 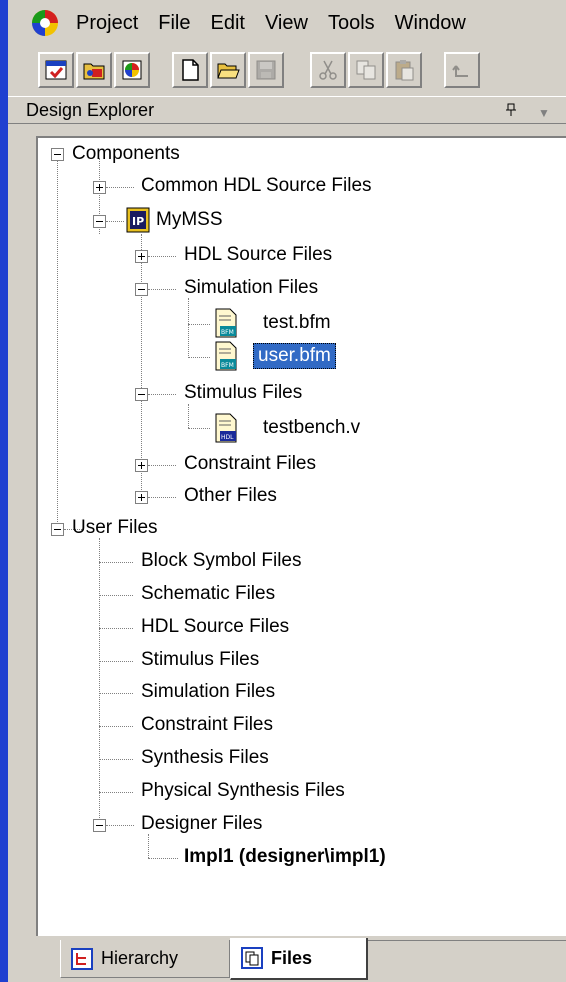 I want to click on copy-button, so click(x=366, y=70).